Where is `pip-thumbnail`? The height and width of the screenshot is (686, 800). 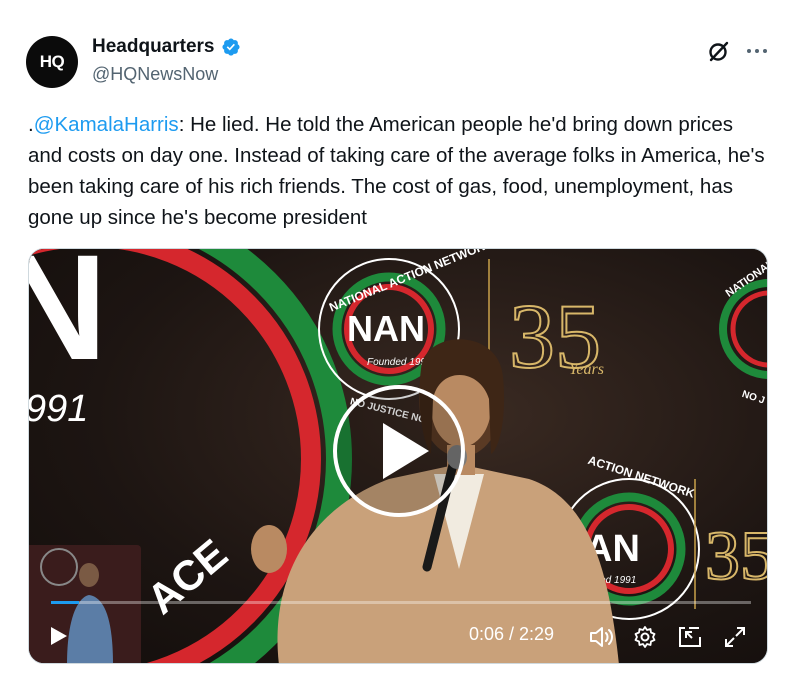 pip-thumbnail is located at coordinates (85, 604).